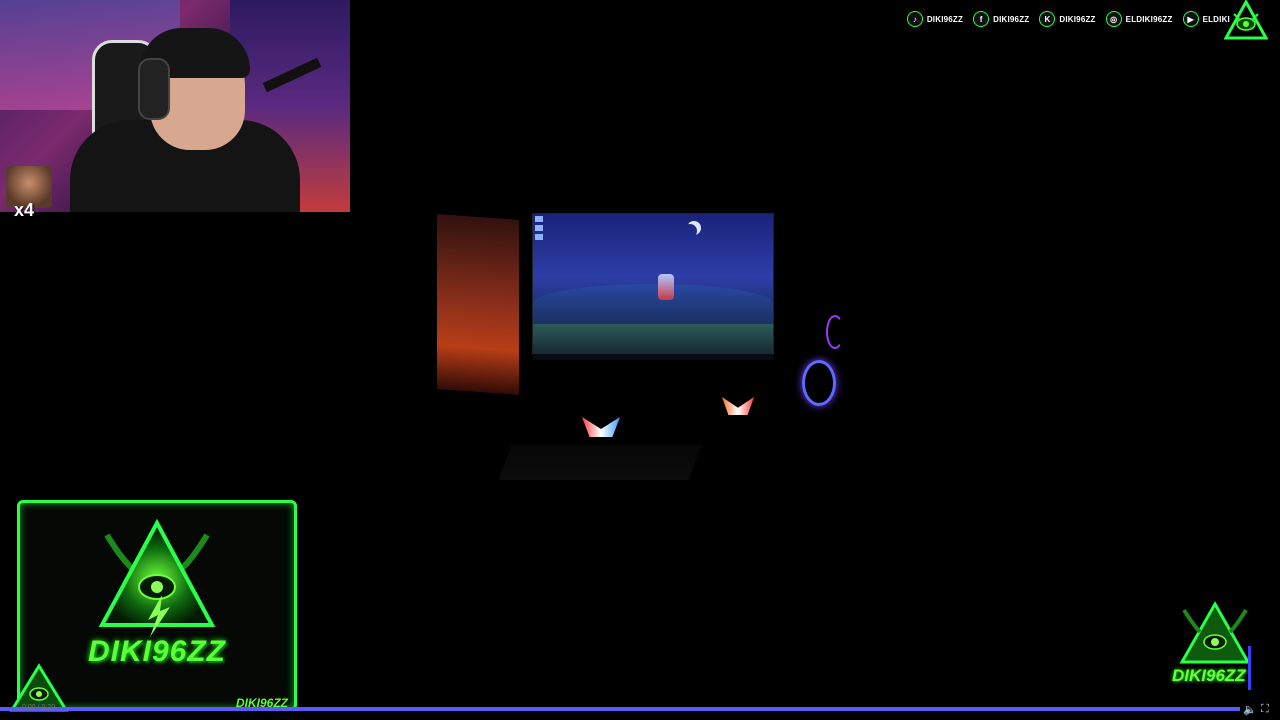 The width and height of the screenshot is (1280, 720). I want to click on video-progress-fill, so click(620, 709).